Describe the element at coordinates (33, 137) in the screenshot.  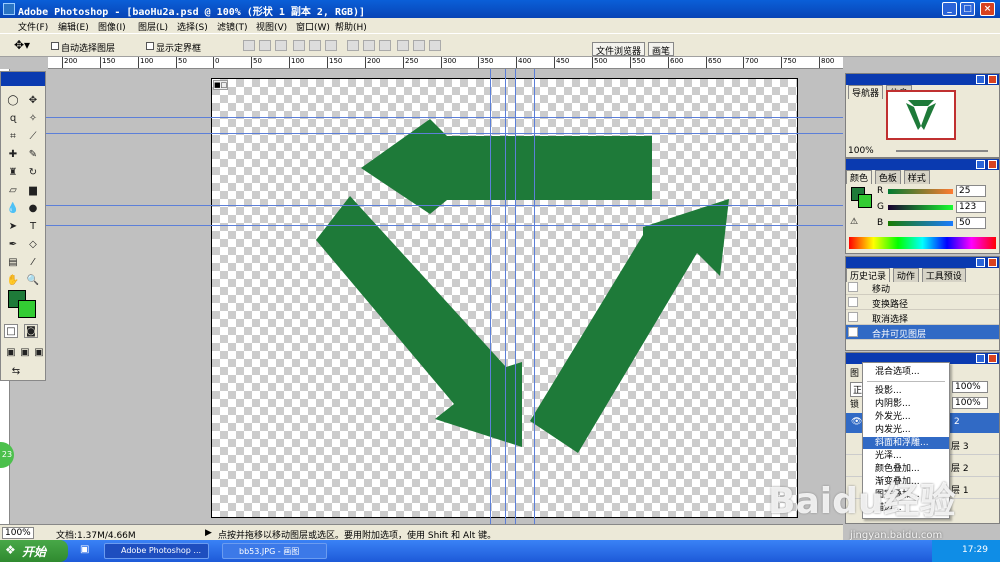
I see `slice-tool-icon: ⟋` at that location.